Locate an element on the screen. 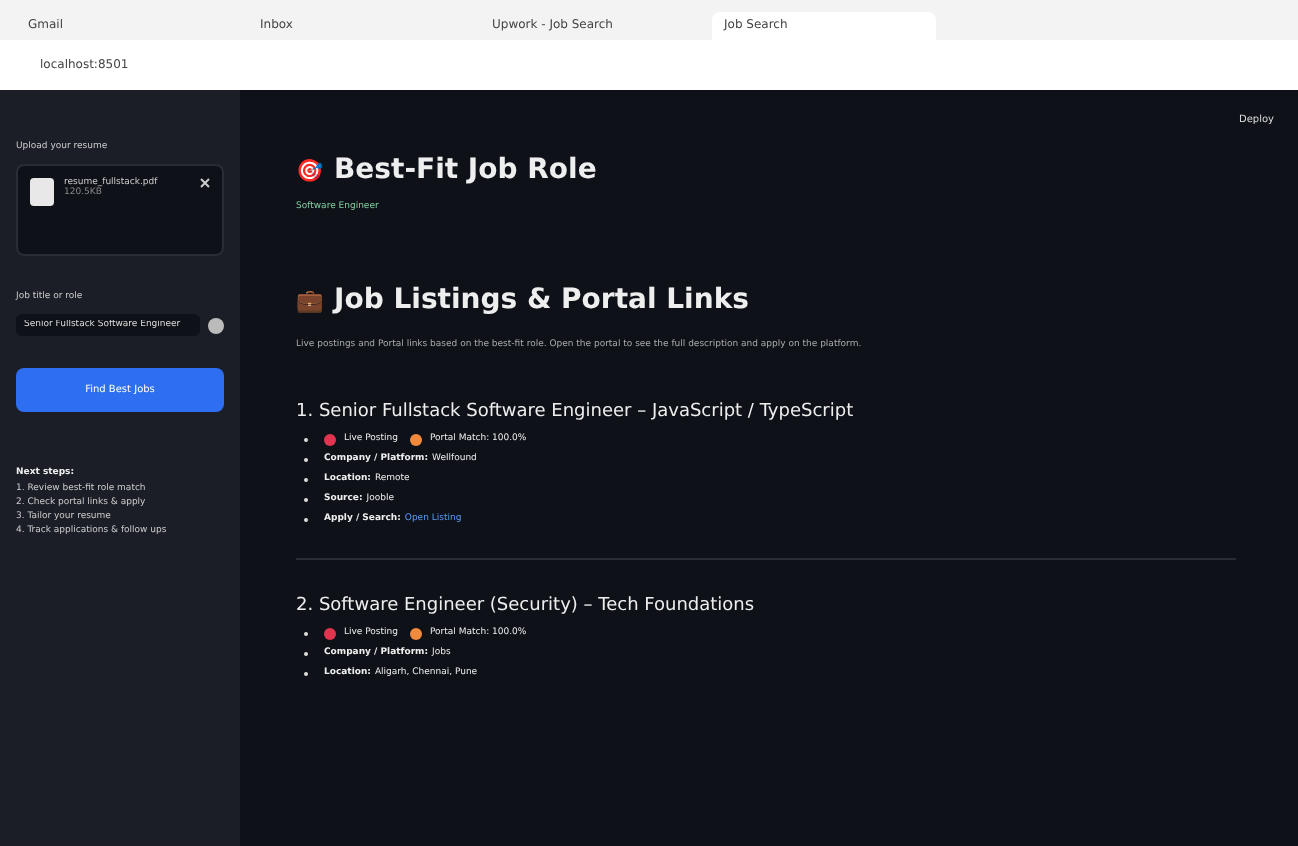 The width and height of the screenshot is (1298, 846). target-icon: 🎯 is located at coordinates (310, 170).